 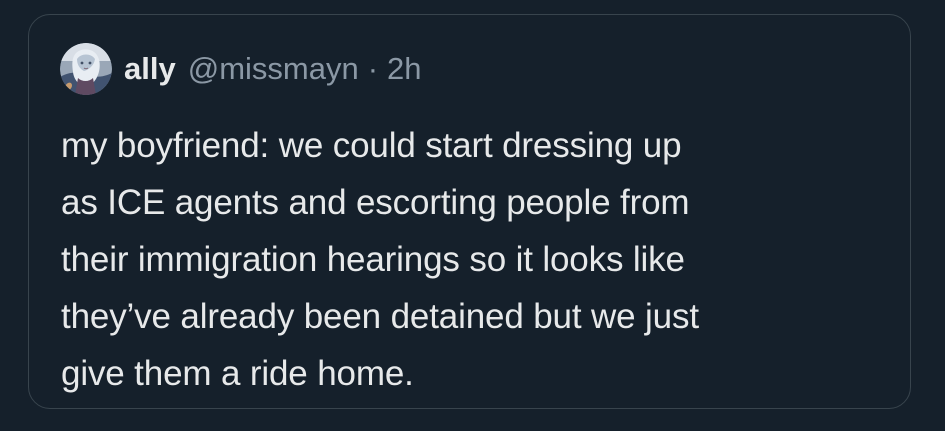 I want to click on author-display-name: ally, so click(x=150, y=69).